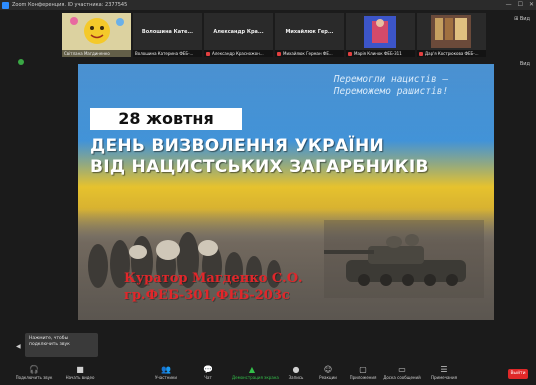 Image resolution: width=536 pixels, height=385 pixels. I want to click on participants-icon: 👥, so click(166, 369).